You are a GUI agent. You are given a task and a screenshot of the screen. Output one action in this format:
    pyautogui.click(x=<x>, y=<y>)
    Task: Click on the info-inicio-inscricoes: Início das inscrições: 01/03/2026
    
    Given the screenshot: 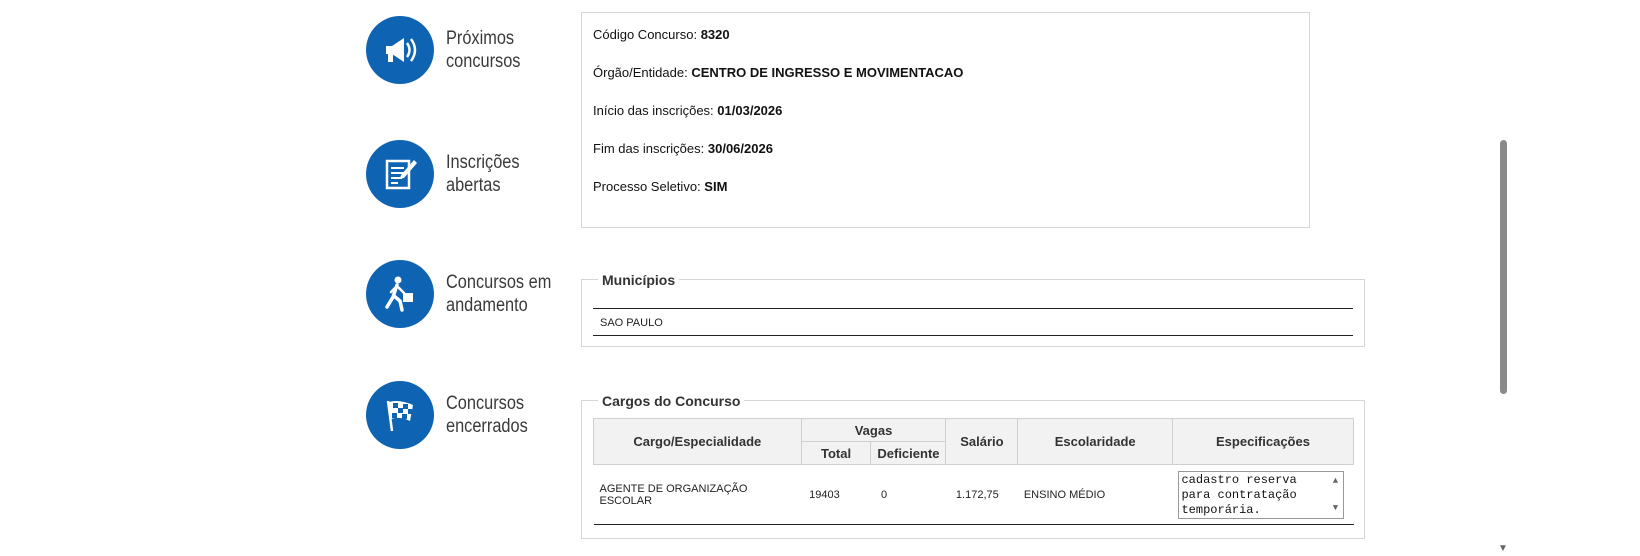 What is the action you would take?
    pyautogui.click(x=688, y=110)
    